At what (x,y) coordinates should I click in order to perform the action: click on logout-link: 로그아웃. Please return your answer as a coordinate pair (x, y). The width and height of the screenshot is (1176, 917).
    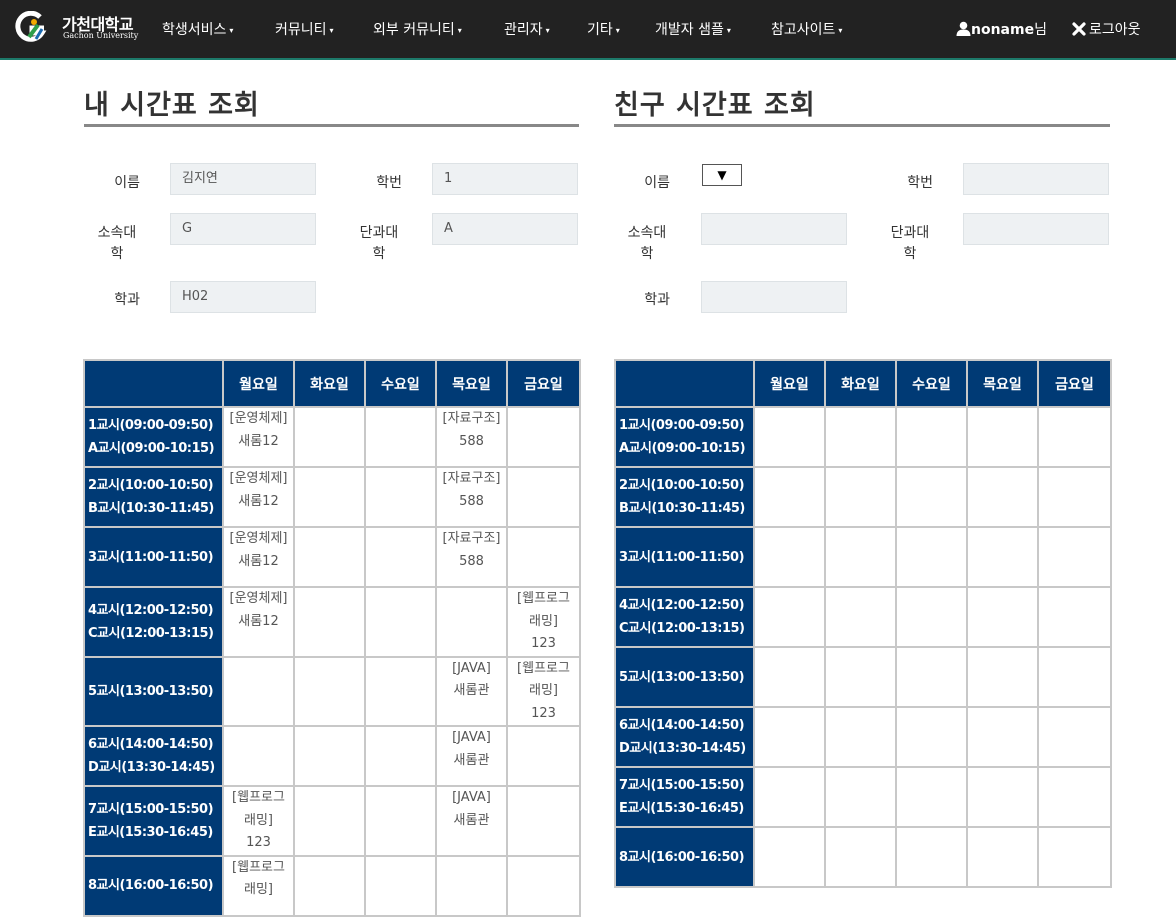
    Looking at the image, I should click on (1106, 29).